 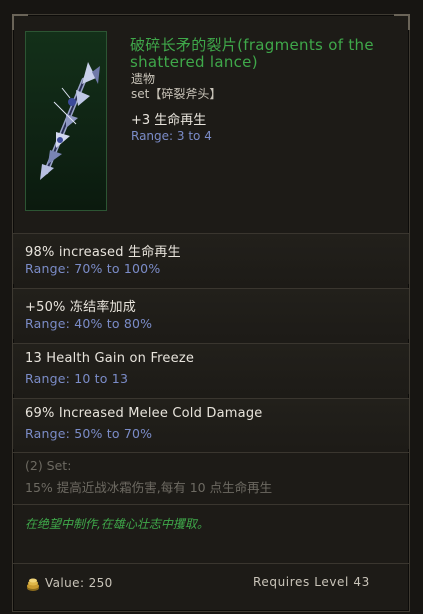 What do you see at coordinates (89, 433) in the screenshot?
I see `affix-range: Range: 50% to 70%` at bounding box center [89, 433].